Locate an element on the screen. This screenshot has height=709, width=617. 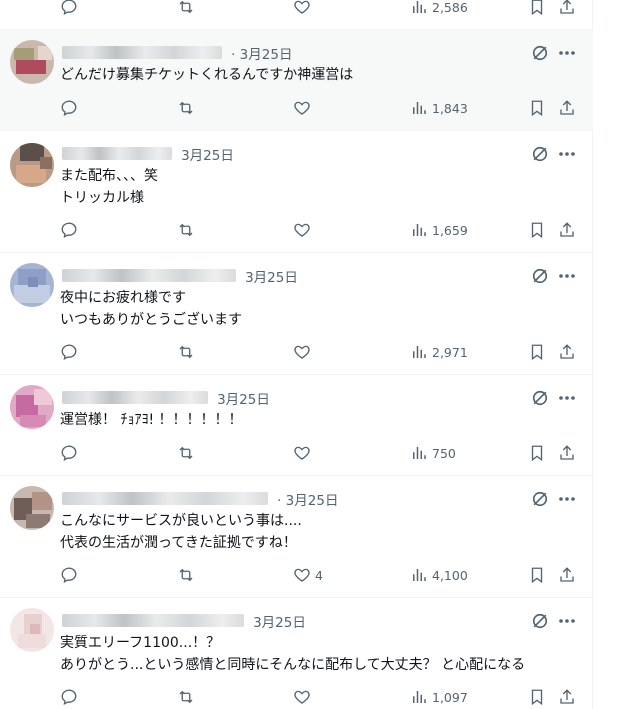
reply-icon is located at coordinates (69, 352).